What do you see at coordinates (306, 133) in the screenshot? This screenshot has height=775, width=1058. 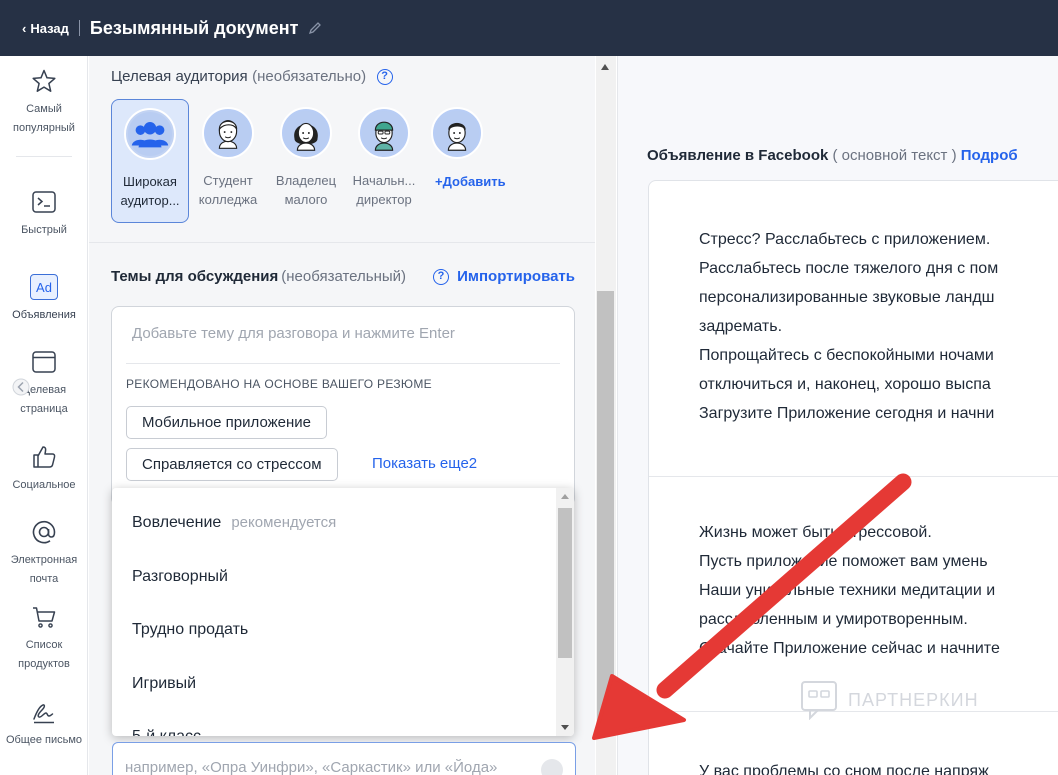 I see `business-owner-avatar-icon` at bounding box center [306, 133].